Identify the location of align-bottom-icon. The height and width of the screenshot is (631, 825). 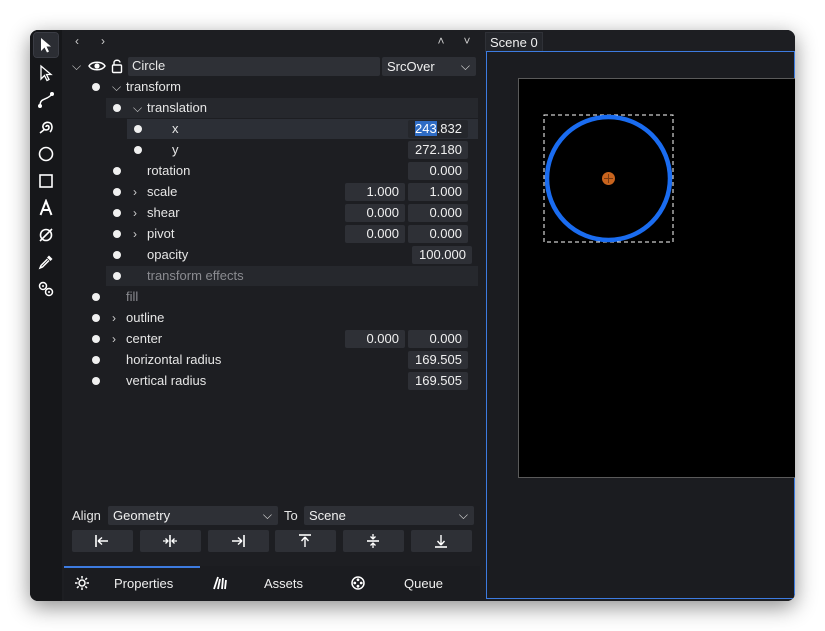
(441, 541).